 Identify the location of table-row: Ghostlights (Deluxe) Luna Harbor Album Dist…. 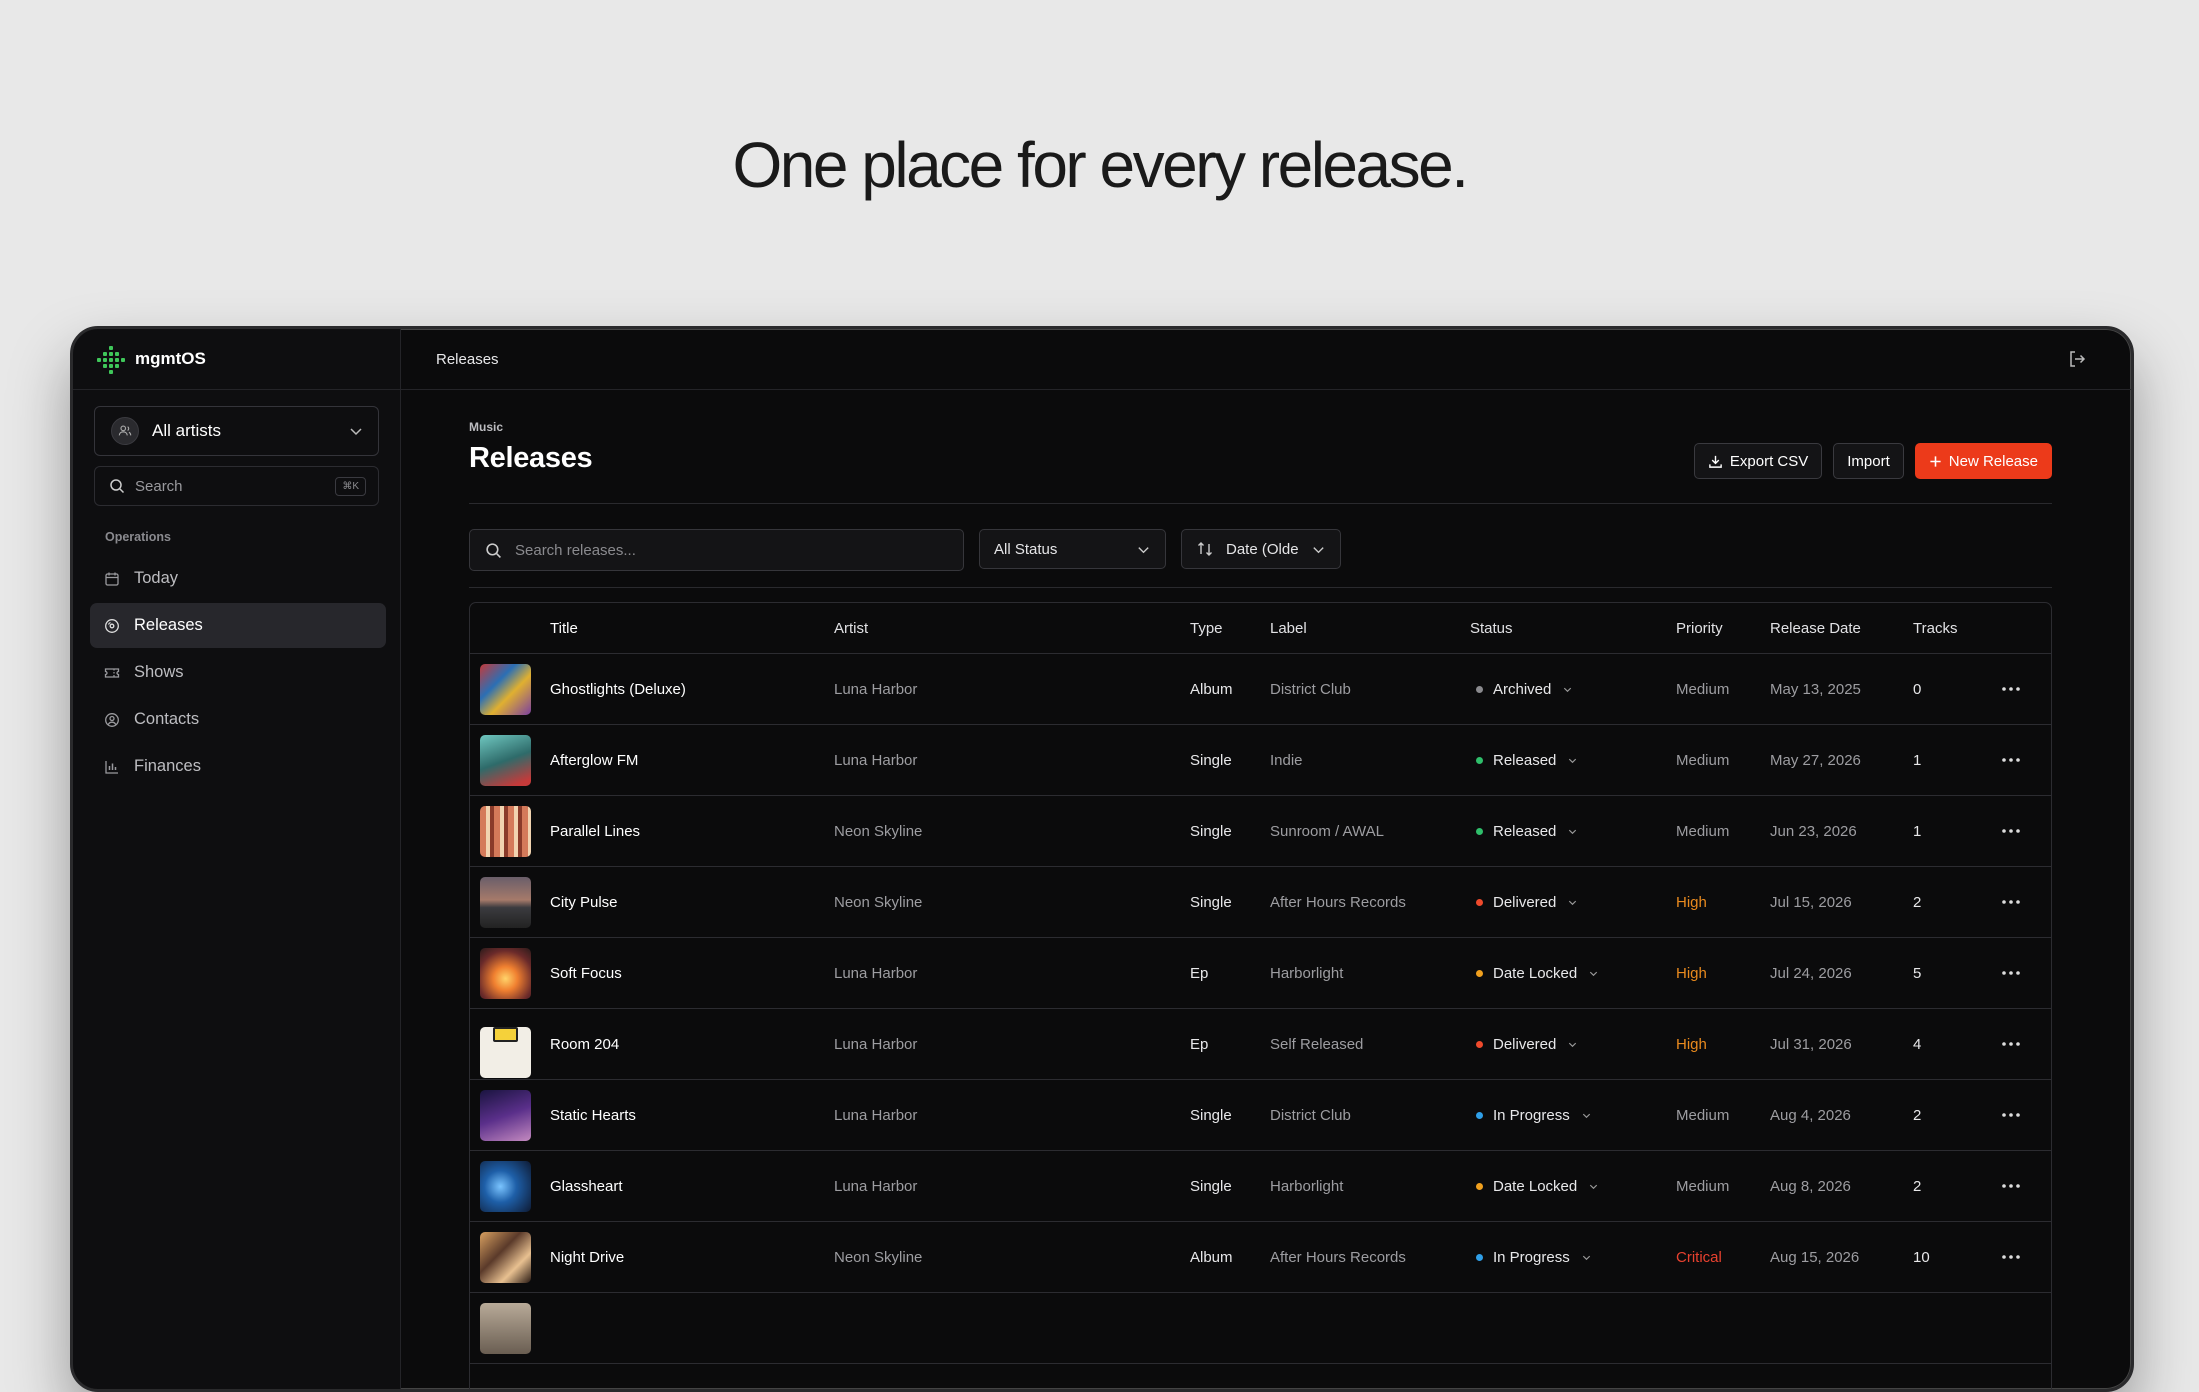
(1260, 689).